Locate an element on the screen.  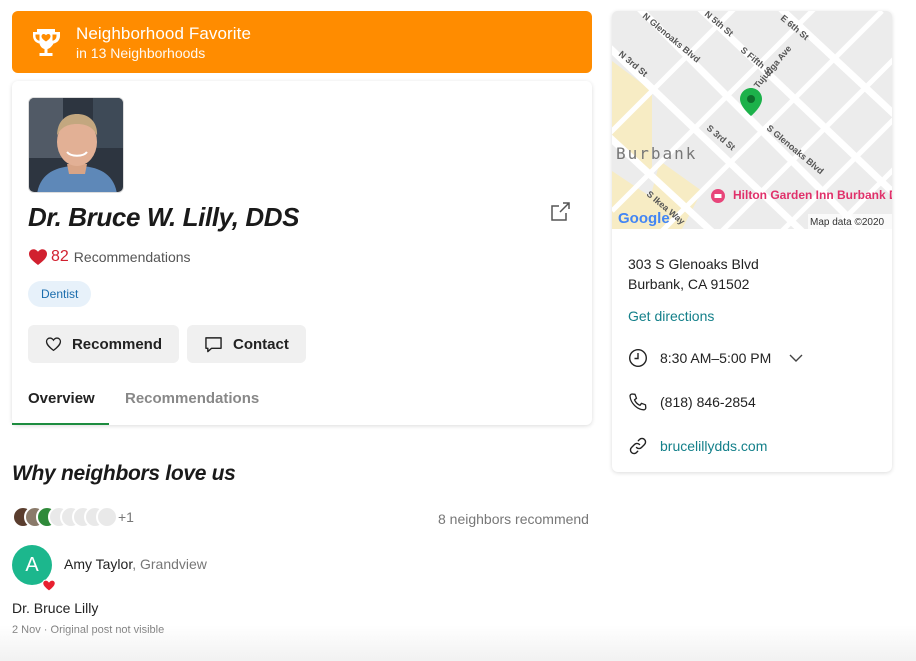
heart-icon is located at coordinates (38, 257).